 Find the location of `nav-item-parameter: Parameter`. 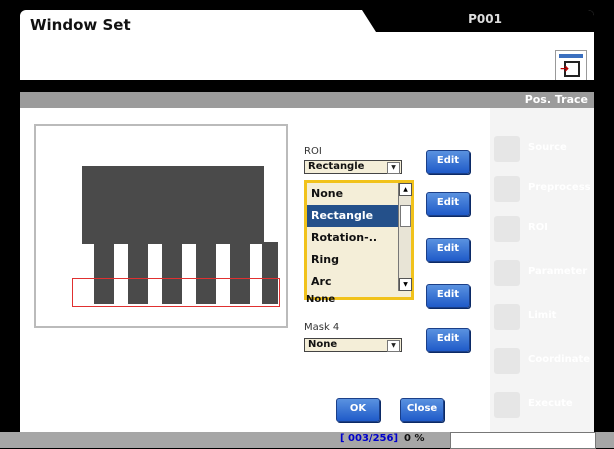

nav-item-parameter: Parameter is located at coordinates (544, 276).